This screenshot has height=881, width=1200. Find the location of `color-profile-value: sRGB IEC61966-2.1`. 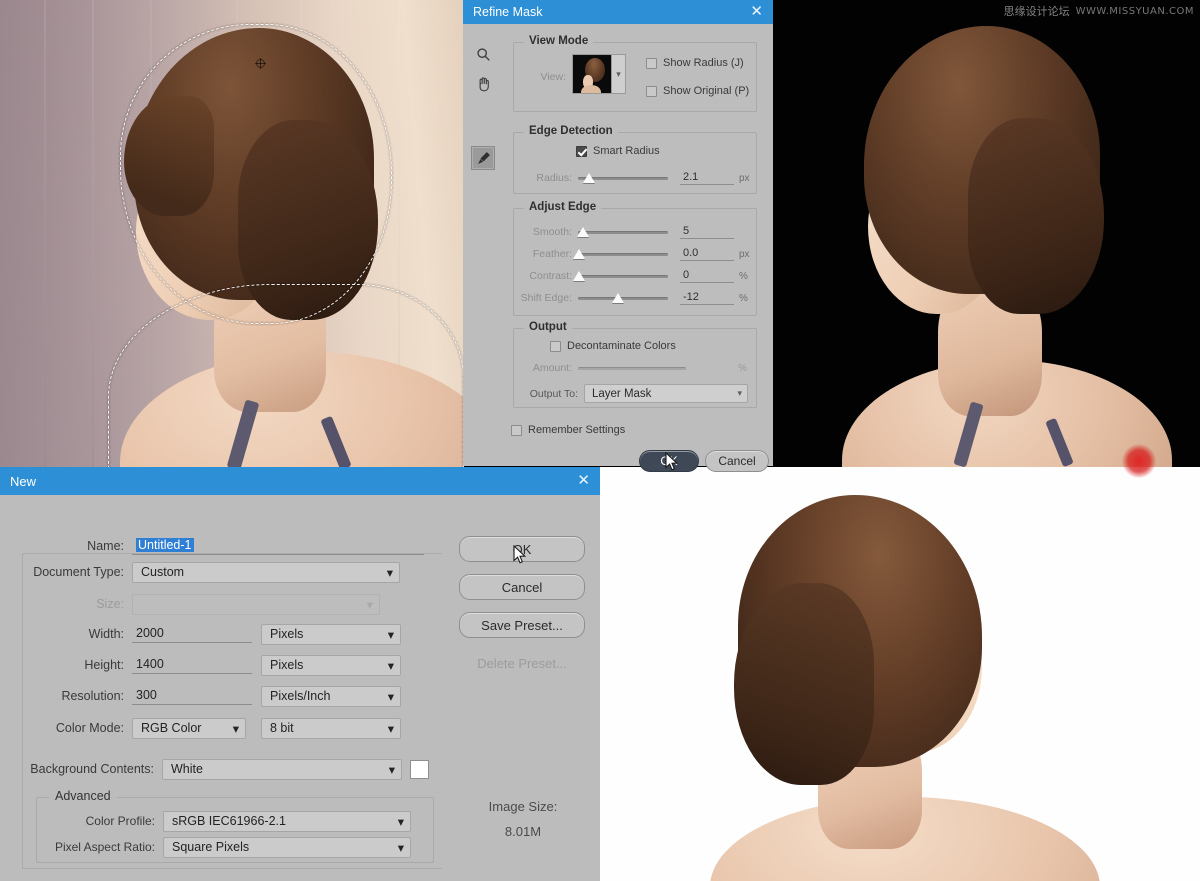

color-profile-value: sRGB IEC61966-2.1 is located at coordinates (229, 821).